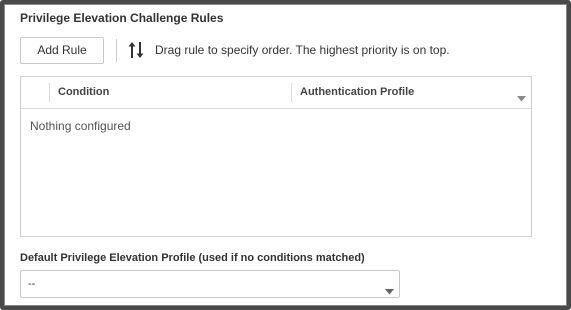  Describe the element at coordinates (276, 93) in the screenshot. I see `table-header: Condition Authentication Profile` at that location.